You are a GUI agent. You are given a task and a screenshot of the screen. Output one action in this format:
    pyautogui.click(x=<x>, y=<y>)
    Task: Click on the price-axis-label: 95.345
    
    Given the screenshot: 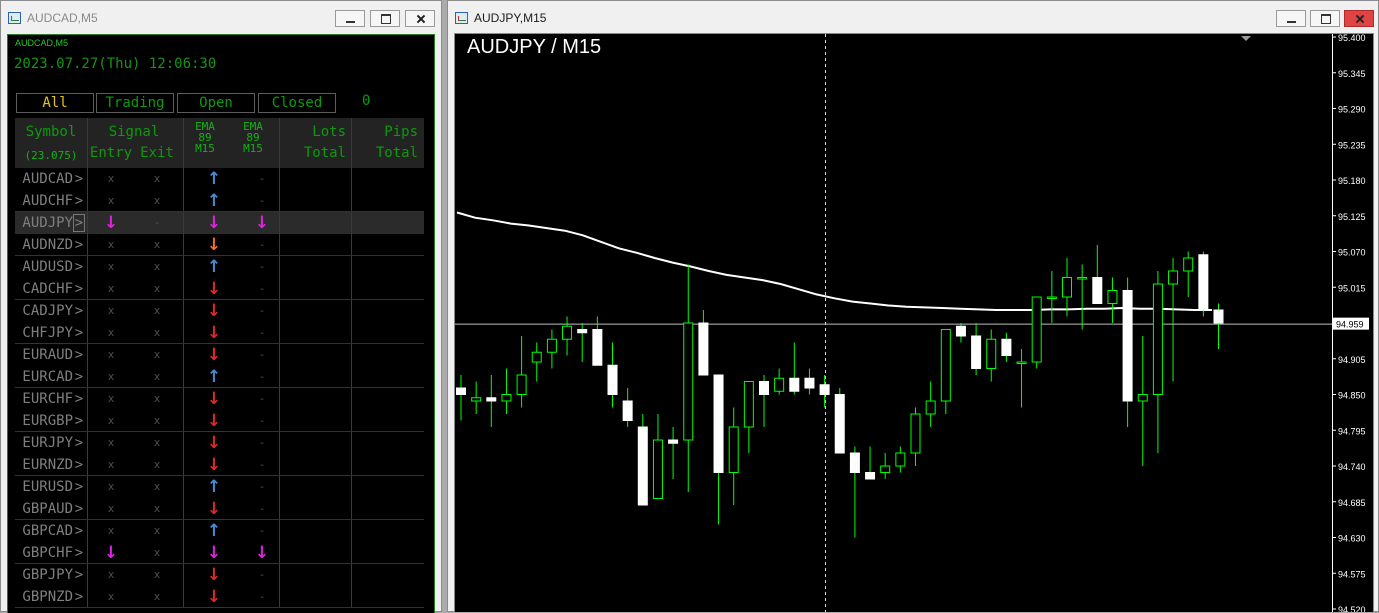 What is the action you would take?
    pyautogui.click(x=1352, y=74)
    